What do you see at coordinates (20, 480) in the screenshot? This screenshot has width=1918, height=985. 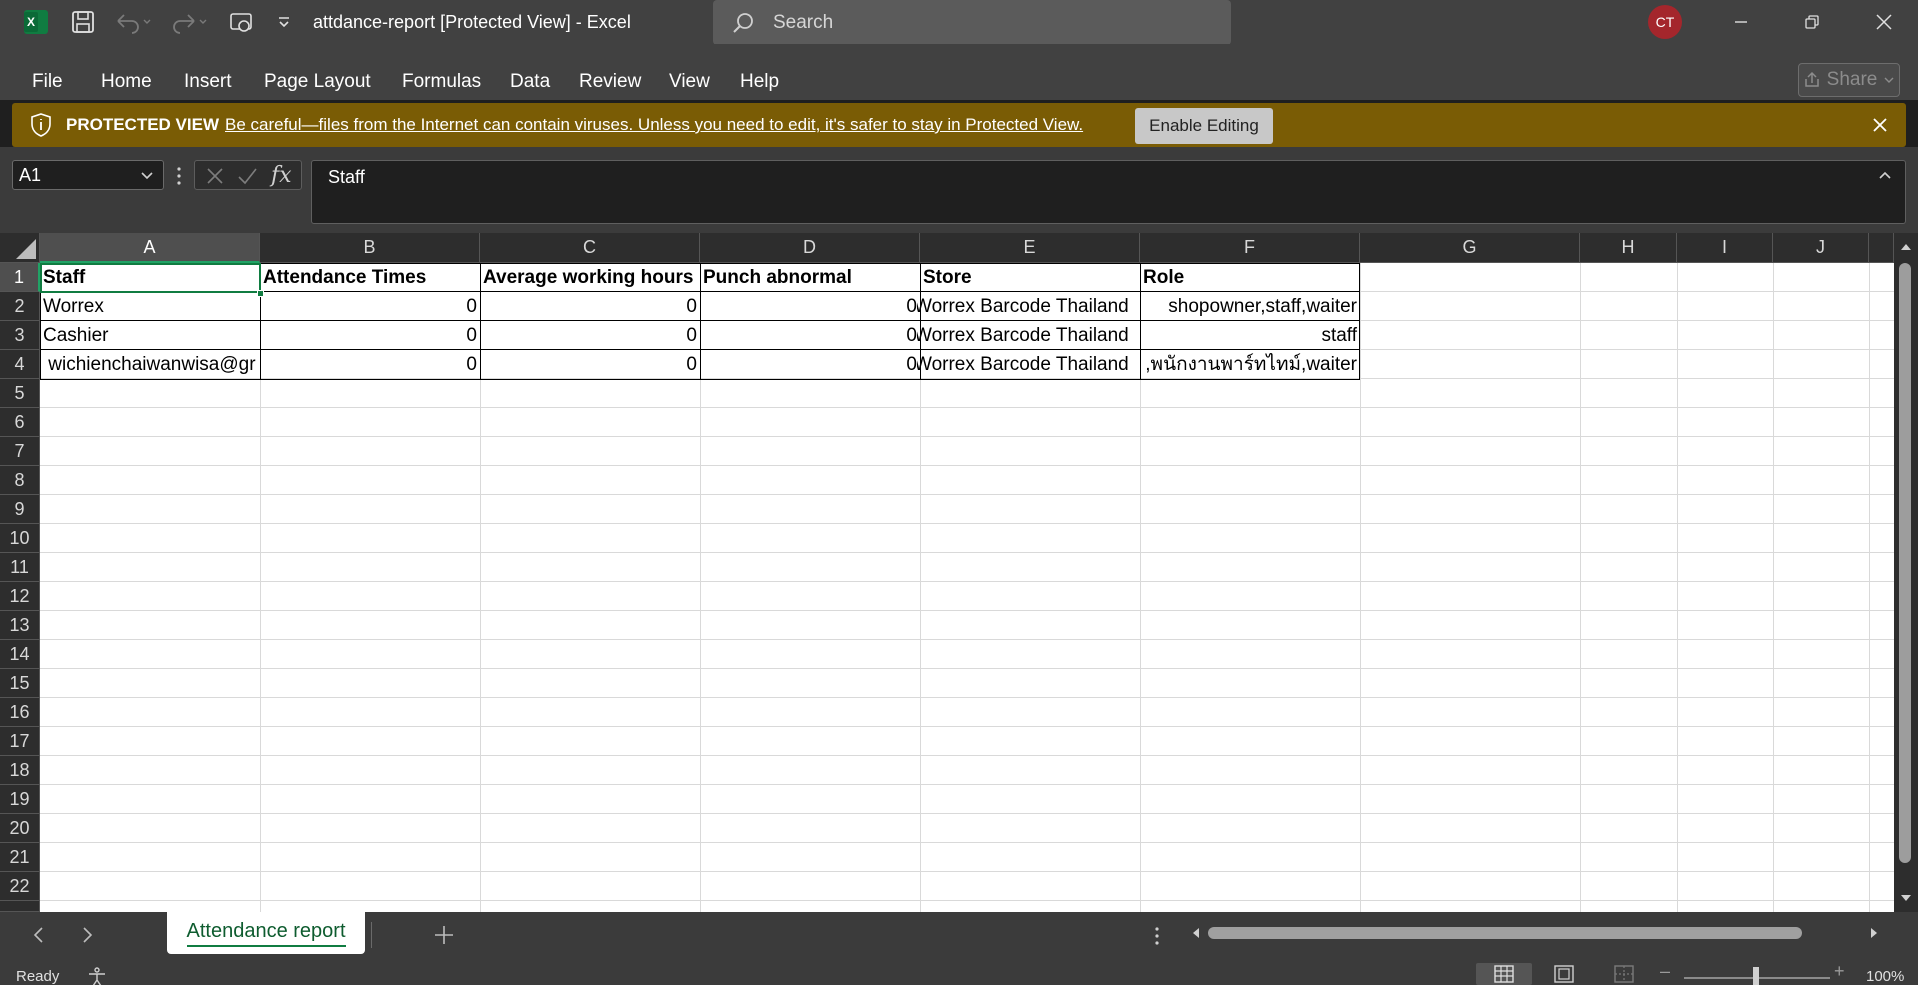 I see `row-header: 8` at bounding box center [20, 480].